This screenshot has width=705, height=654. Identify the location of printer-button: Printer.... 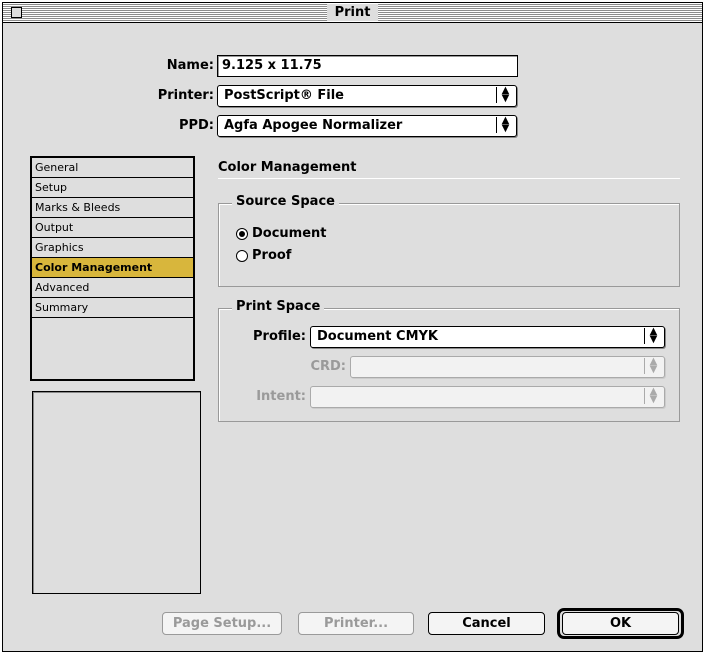
(356, 623).